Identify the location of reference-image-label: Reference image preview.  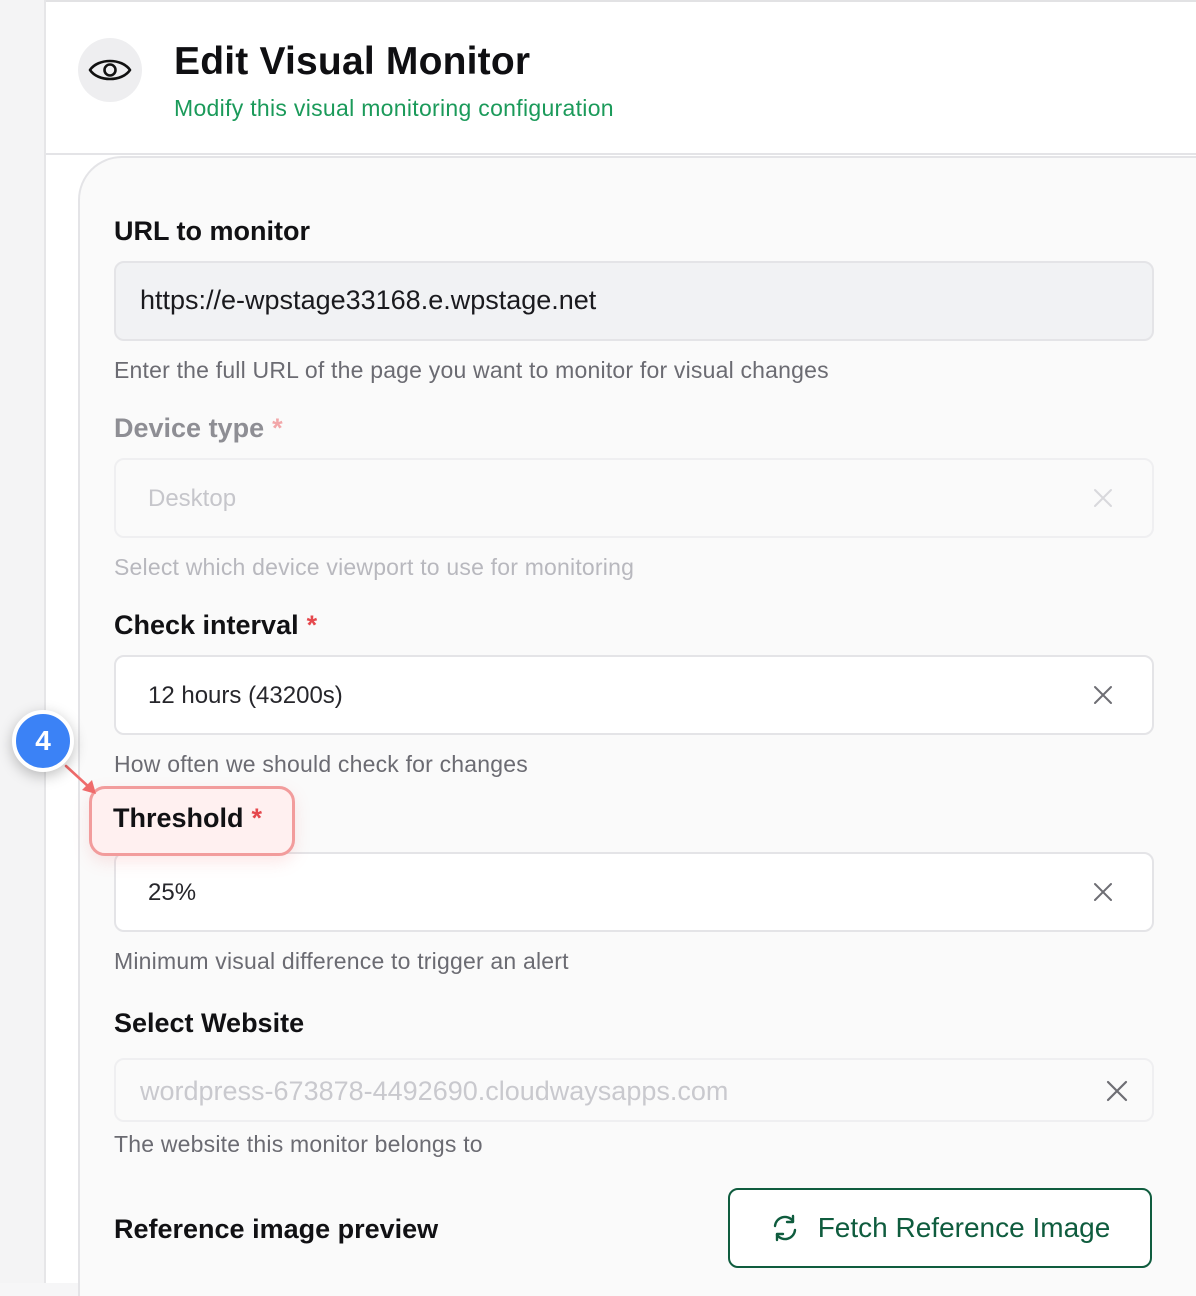
(276, 1229).